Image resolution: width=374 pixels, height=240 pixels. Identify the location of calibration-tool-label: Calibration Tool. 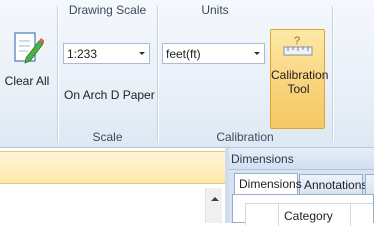
(300, 82).